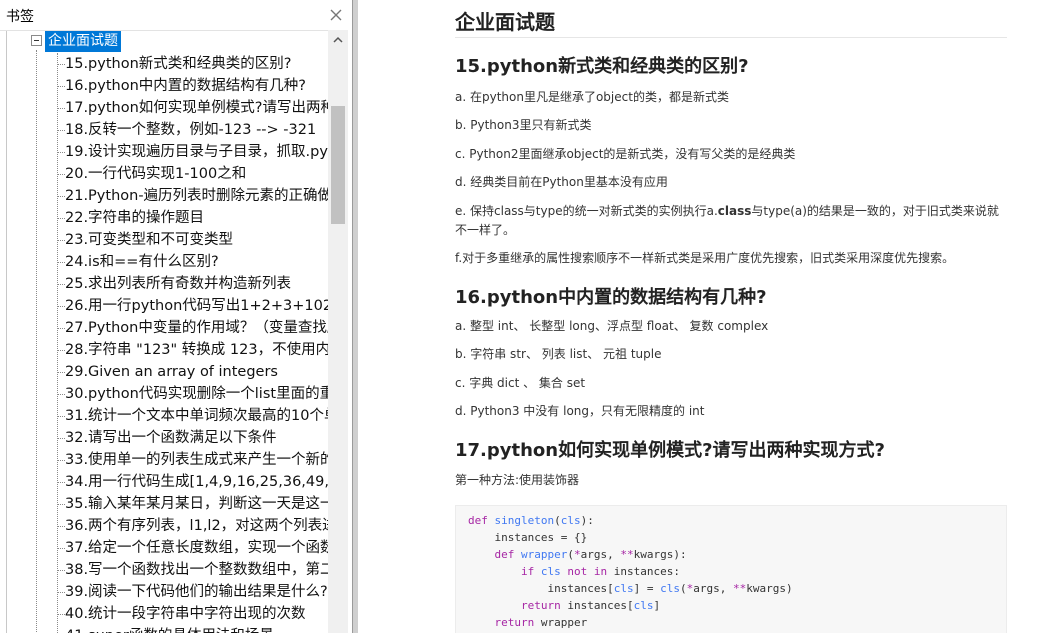 This screenshot has height=633, width=1038. Describe the element at coordinates (36, 40) in the screenshot. I see `collapse-icon` at that location.